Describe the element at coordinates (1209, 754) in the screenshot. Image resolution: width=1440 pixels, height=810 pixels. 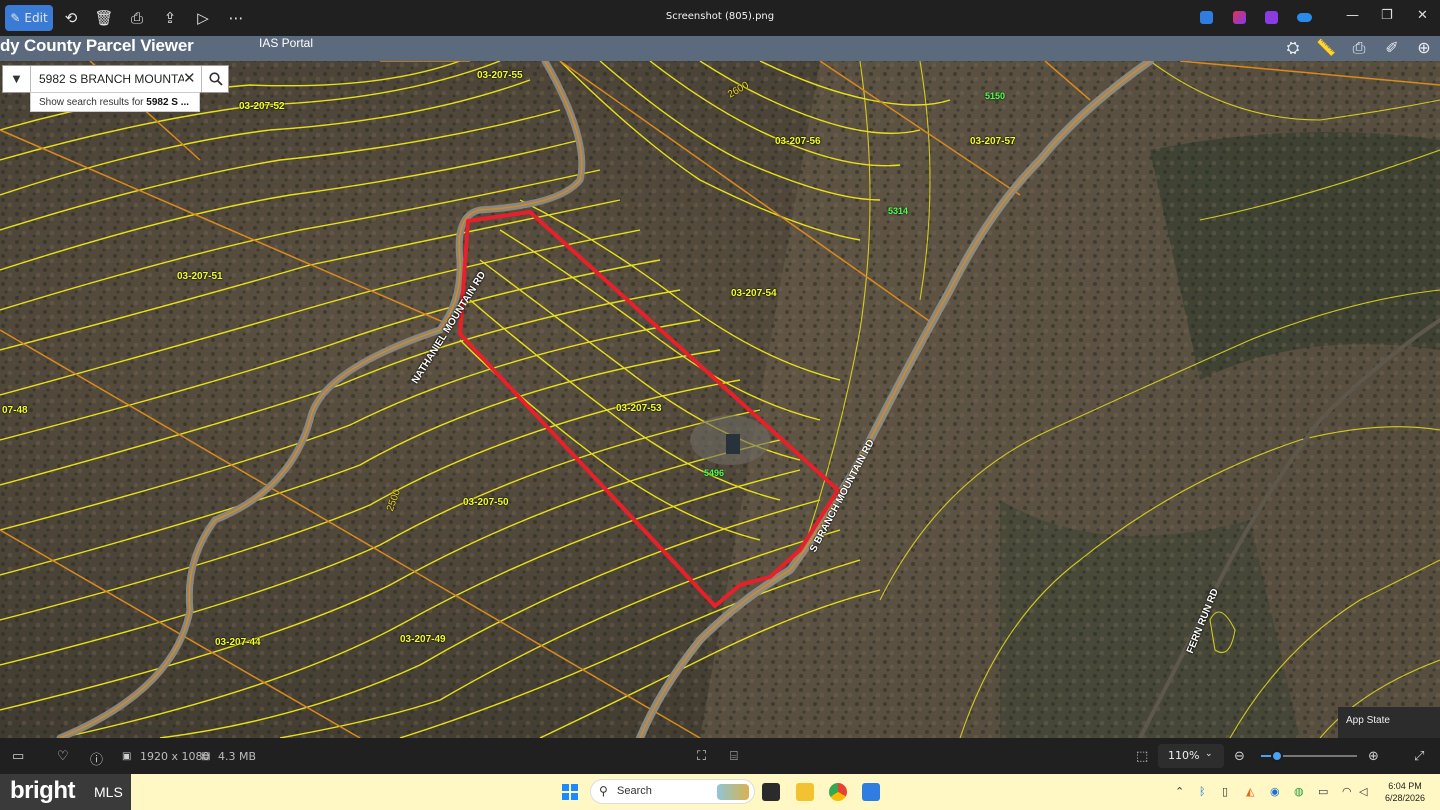
I see `chevron-down-icon: ⌄` at that location.